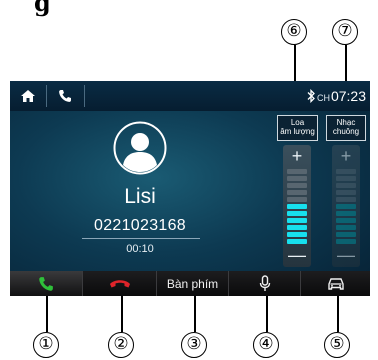  I want to click on answer-call-button, so click(46, 283).